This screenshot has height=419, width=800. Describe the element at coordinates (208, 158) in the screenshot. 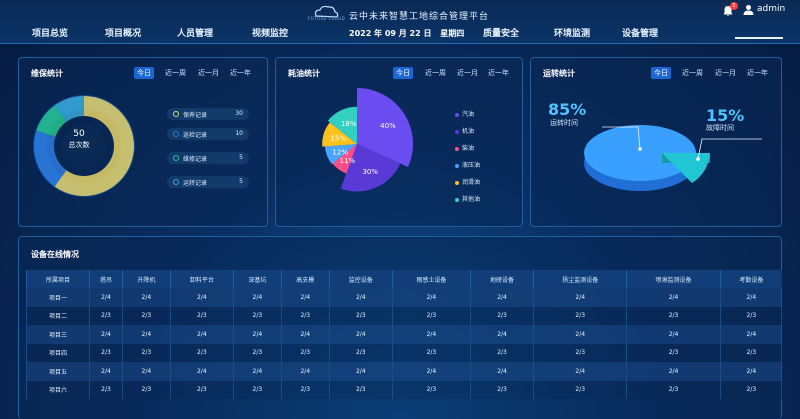

I see `legend-row-repair: 维修记录 5` at that location.